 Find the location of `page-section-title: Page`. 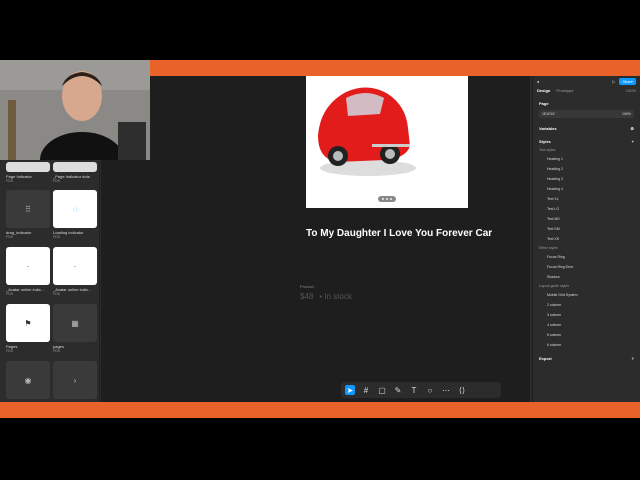

page-section-title: Page is located at coordinates (544, 103).